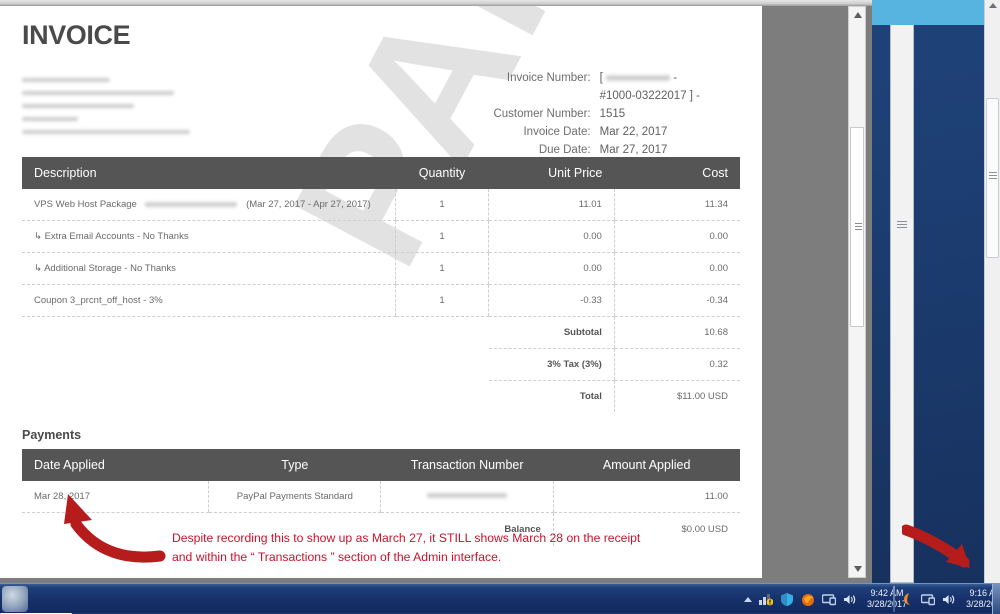  Describe the element at coordinates (943, 549) in the screenshot. I see `annotation-arrow-right` at that location.